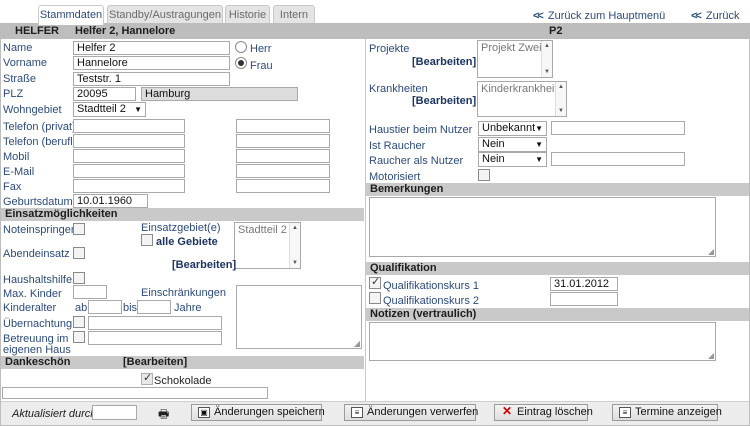 The width and height of the screenshot is (750, 426). I want to click on record-code: P2, so click(556, 31).